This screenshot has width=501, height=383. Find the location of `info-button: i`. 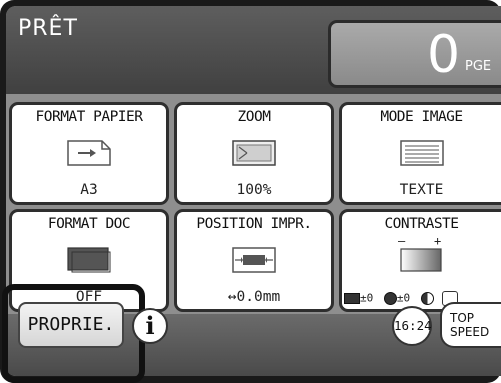

info-button: i is located at coordinates (150, 326).